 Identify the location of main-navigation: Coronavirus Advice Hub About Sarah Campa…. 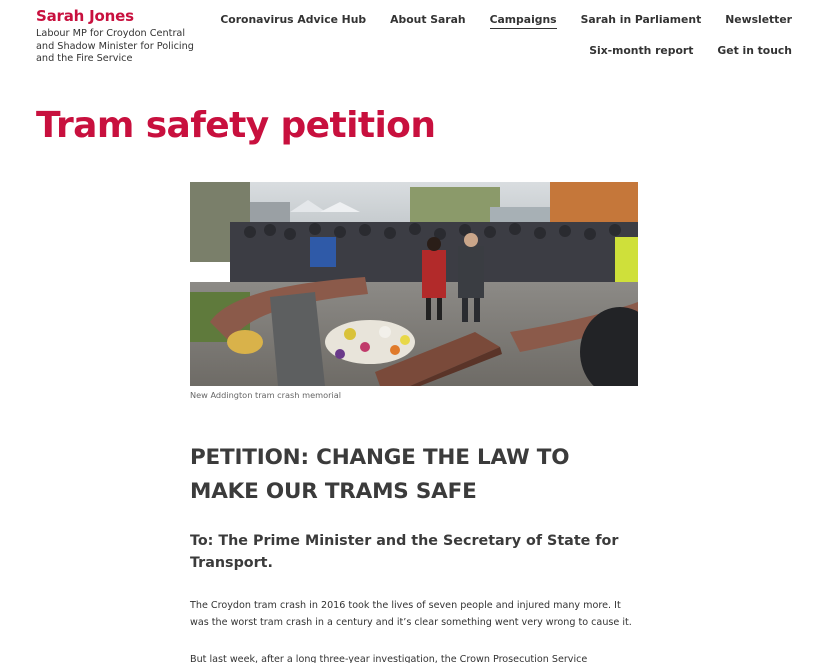
(506, 41).